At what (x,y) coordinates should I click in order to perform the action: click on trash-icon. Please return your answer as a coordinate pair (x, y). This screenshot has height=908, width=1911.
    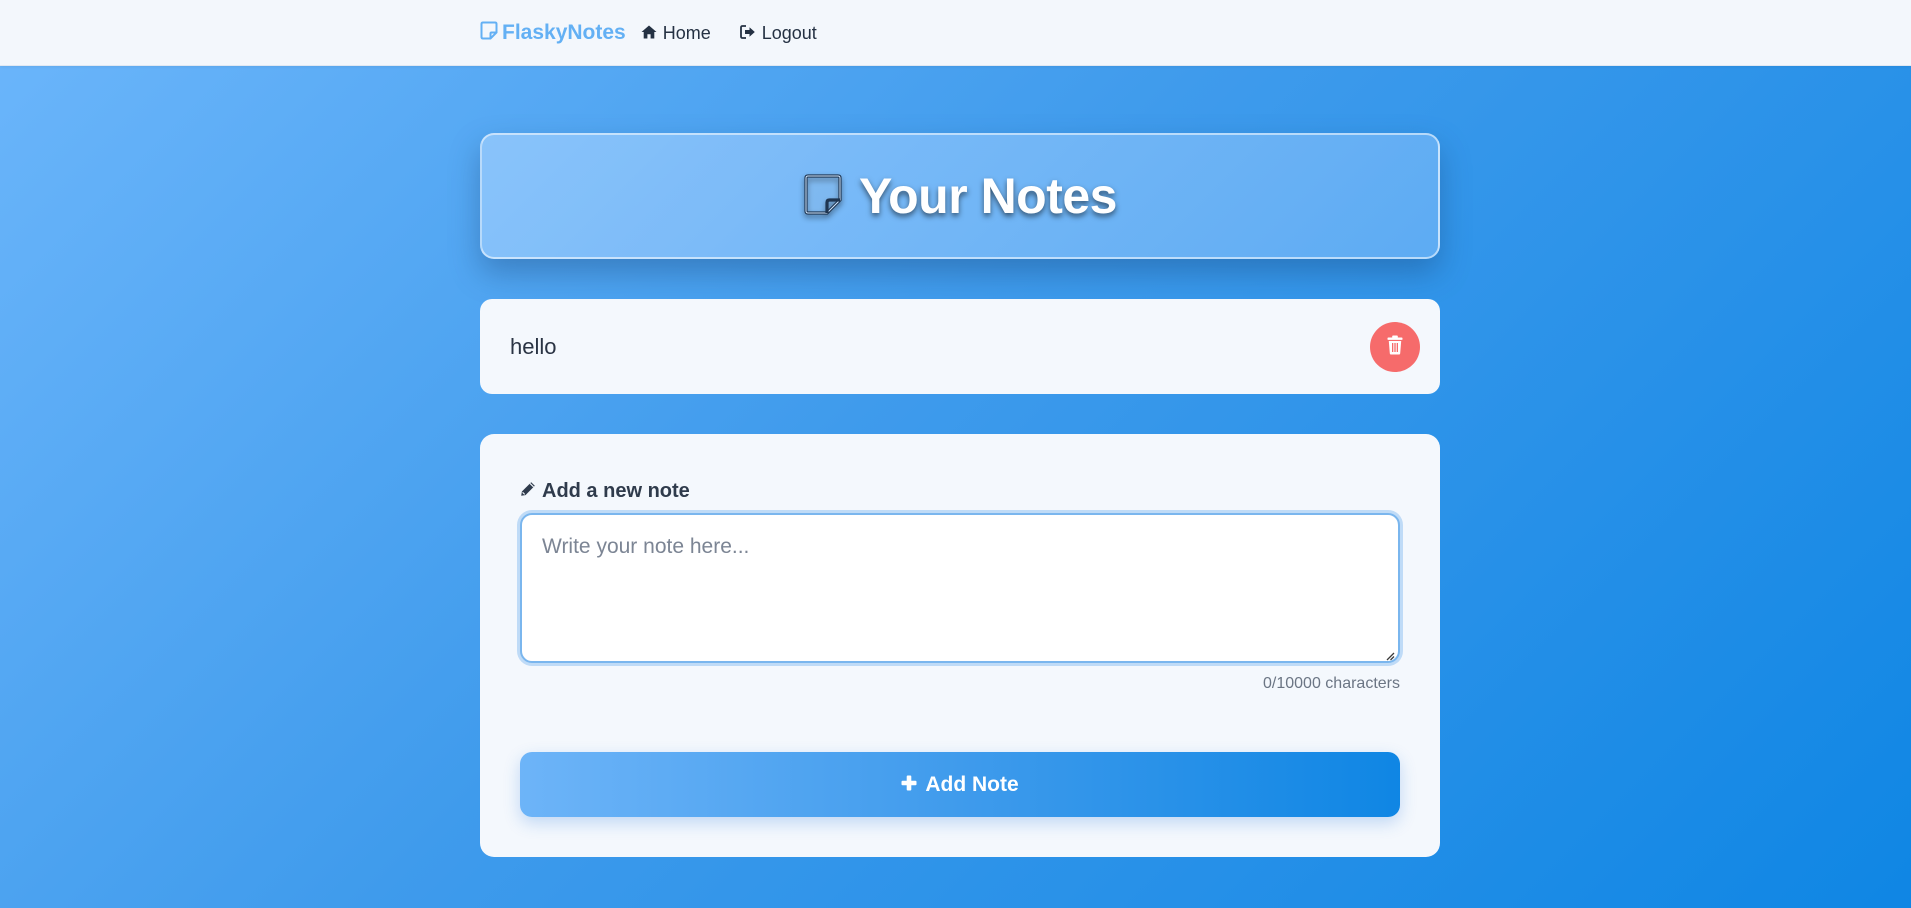
    Looking at the image, I should click on (1395, 346).